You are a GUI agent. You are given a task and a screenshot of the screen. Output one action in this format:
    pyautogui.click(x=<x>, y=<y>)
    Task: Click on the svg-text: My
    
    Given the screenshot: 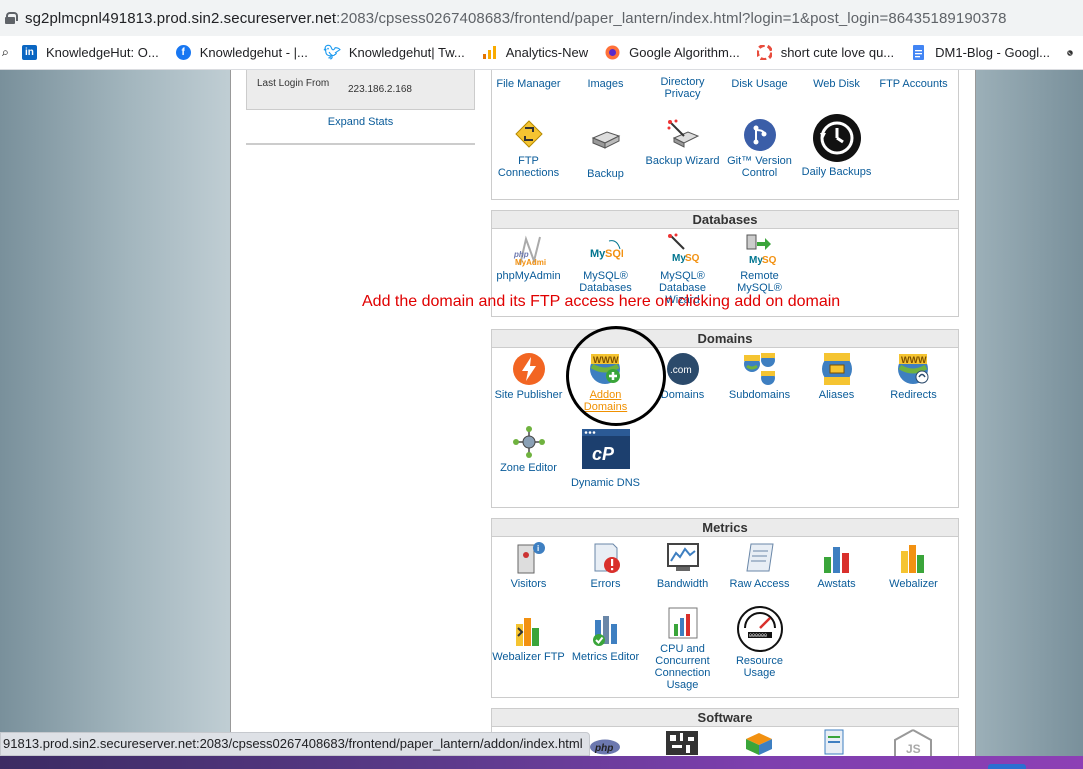 What is the action you would take?
    pyautogui.click(x=598, y=254)
    